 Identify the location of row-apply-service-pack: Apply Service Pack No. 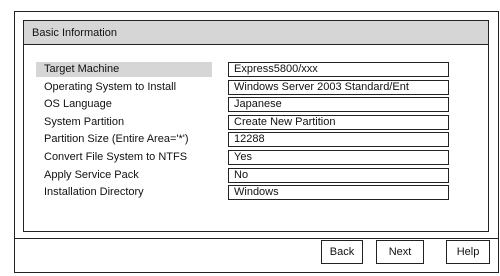
(257, 175).